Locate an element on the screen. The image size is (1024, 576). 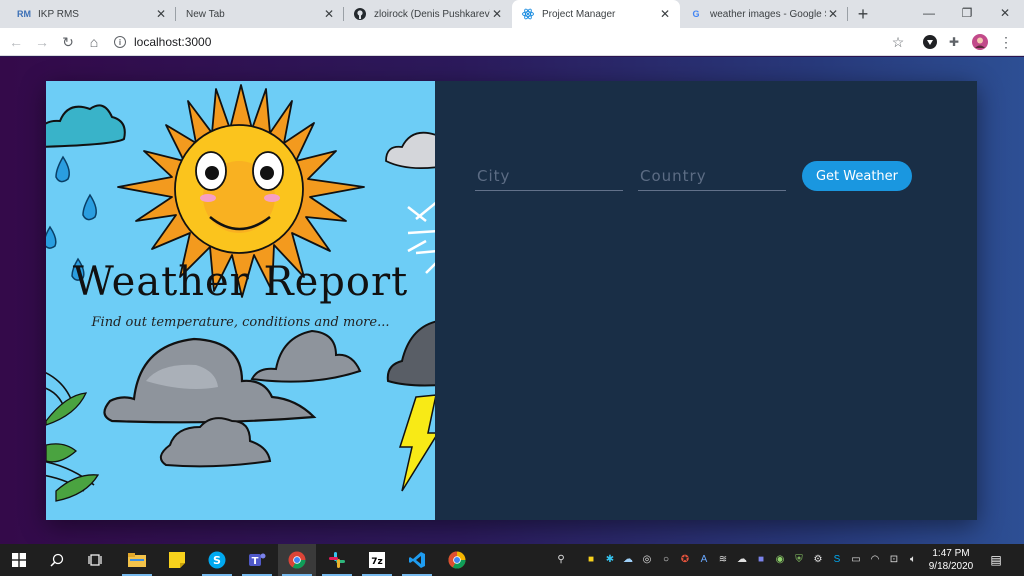
tab-title: zloirock (Denis Pushkarev) is located at coordinates (432, 14).